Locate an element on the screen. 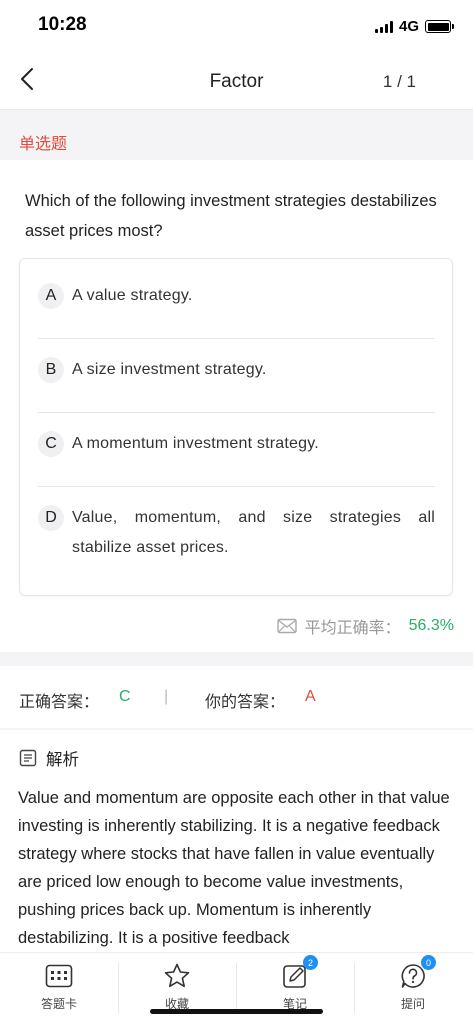  question-counter: 1 / 1 is located at coordinates (399, 81).